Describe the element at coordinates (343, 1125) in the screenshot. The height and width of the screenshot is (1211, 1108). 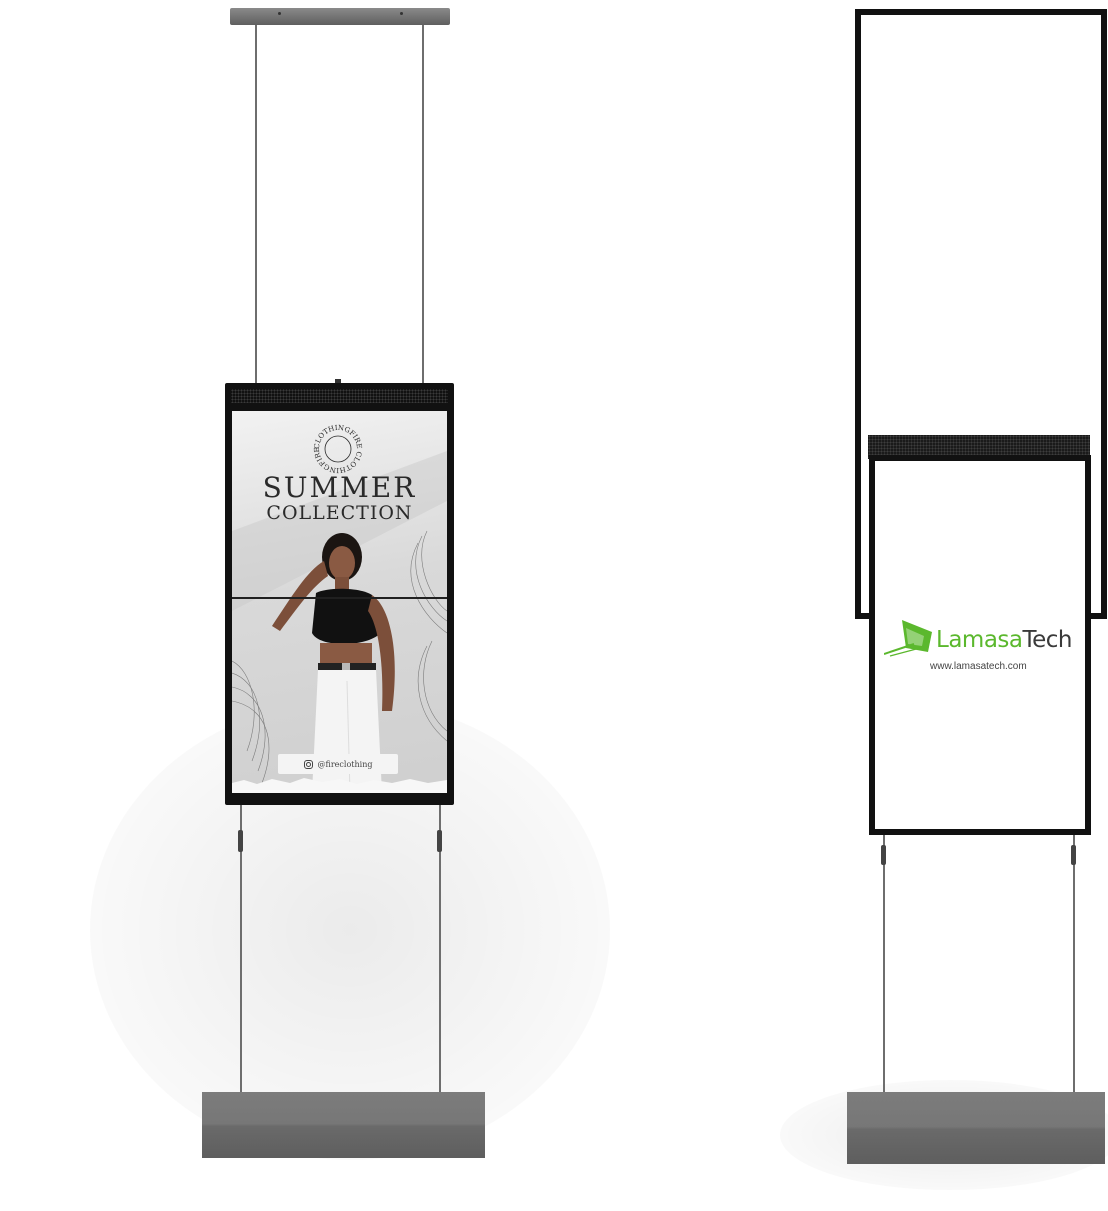
I see `left-floor-base` at that location.